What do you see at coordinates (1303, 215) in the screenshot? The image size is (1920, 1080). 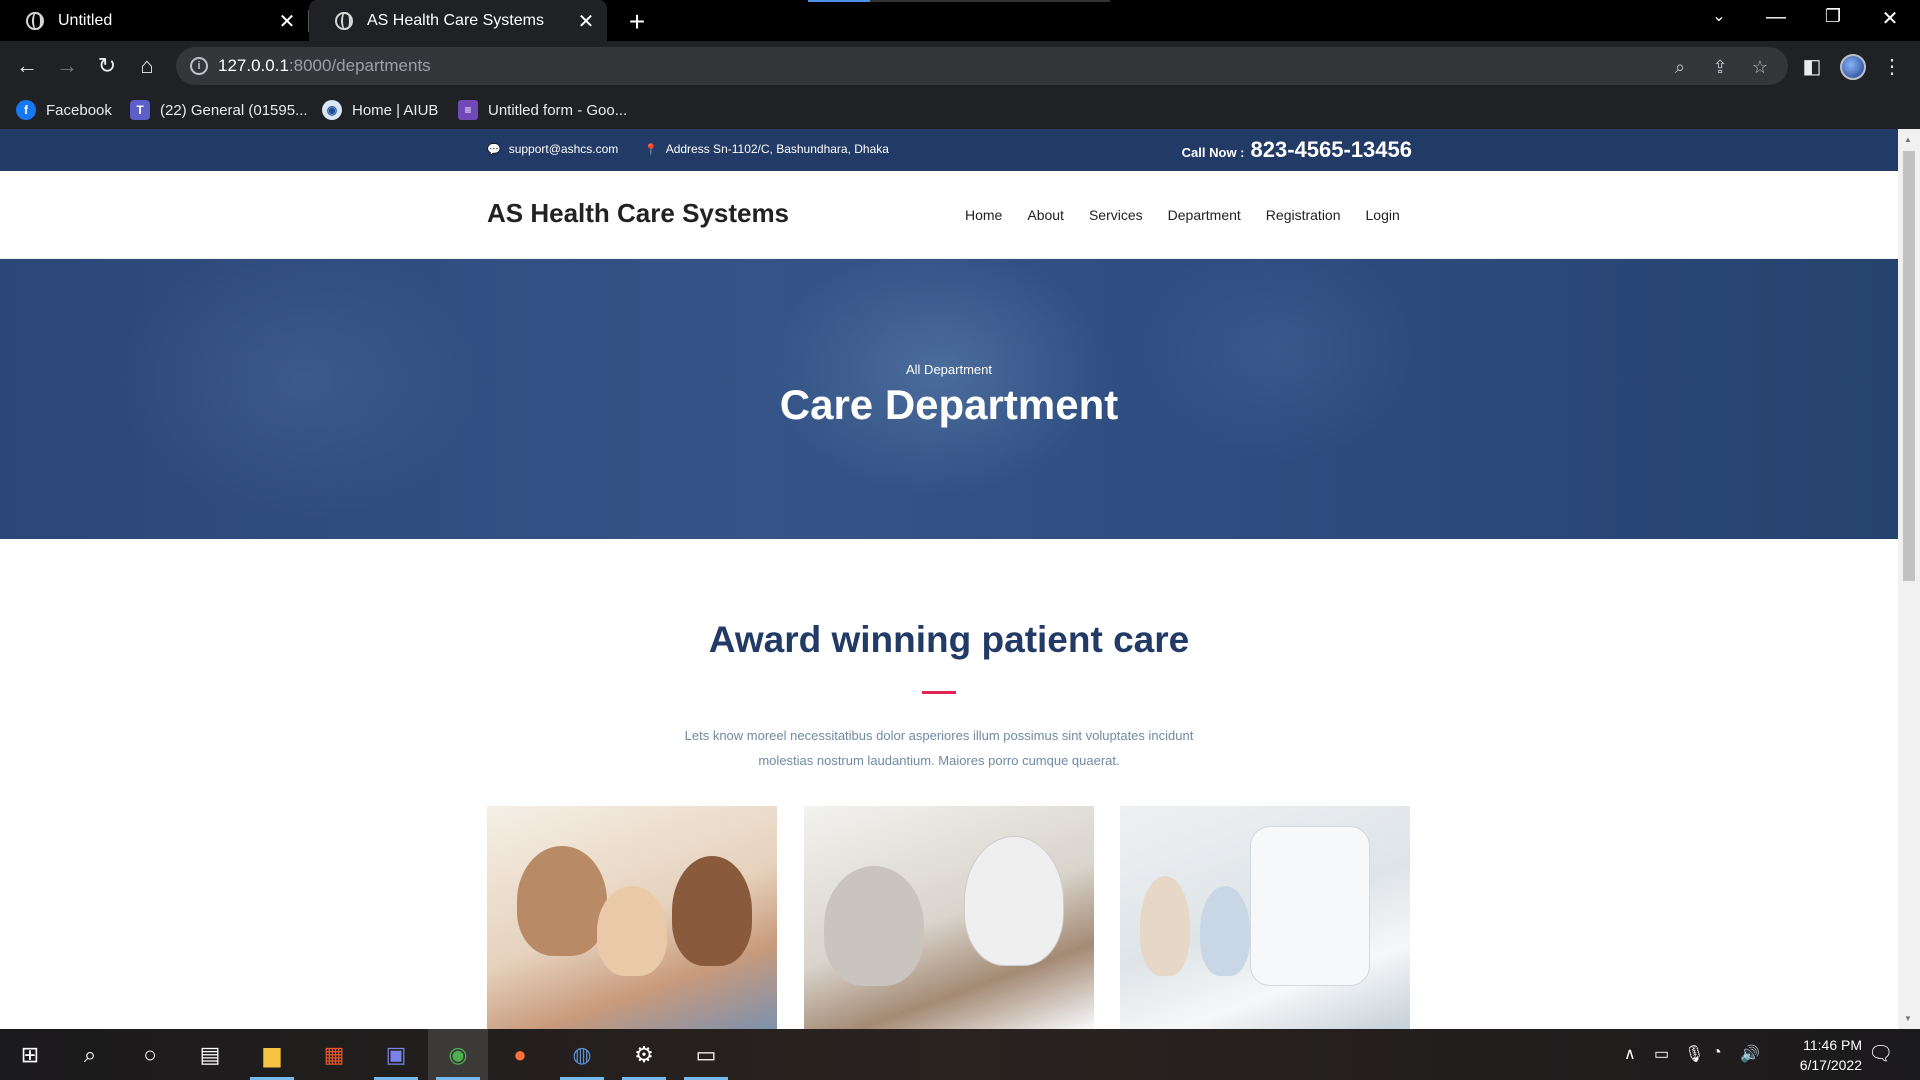 I see `nav-registration: Registration` at bounding box center [1303, 215].